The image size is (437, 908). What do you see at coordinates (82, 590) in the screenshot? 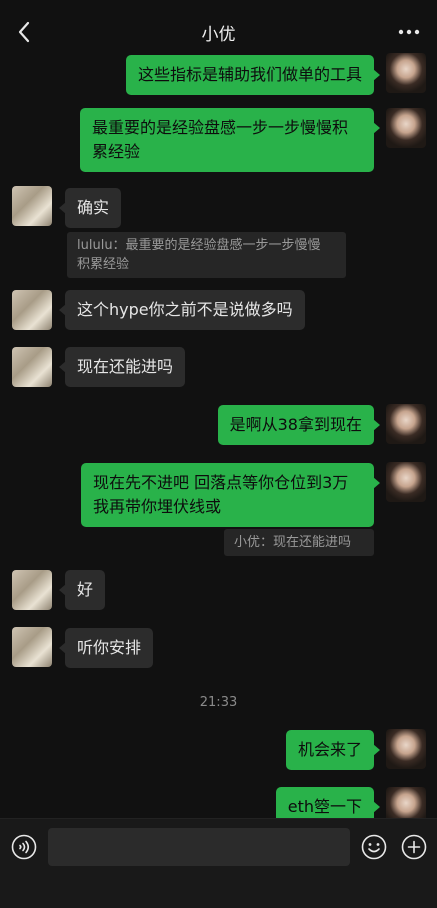
I see `message-bubble-incoming: 好` at bounding box center [82, 590].